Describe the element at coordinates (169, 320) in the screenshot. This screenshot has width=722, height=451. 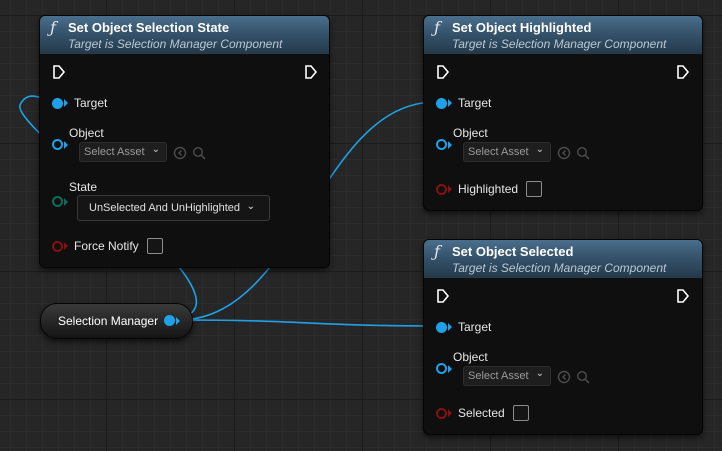
I see `variable-output-pin` at that location.